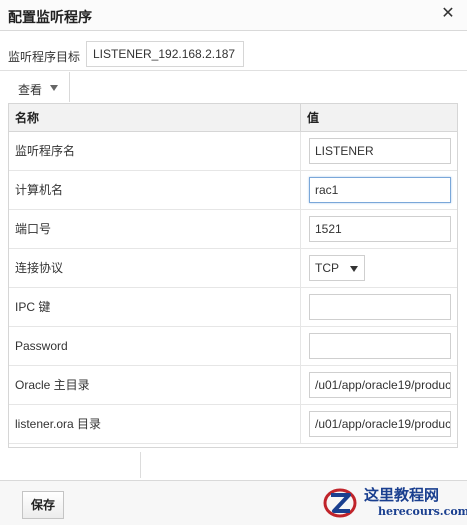 This screenshot has height=525, width=467. Describe the element at coordinates (448, 14) in the screenshot. I see `close-icon: ✕` at that location.